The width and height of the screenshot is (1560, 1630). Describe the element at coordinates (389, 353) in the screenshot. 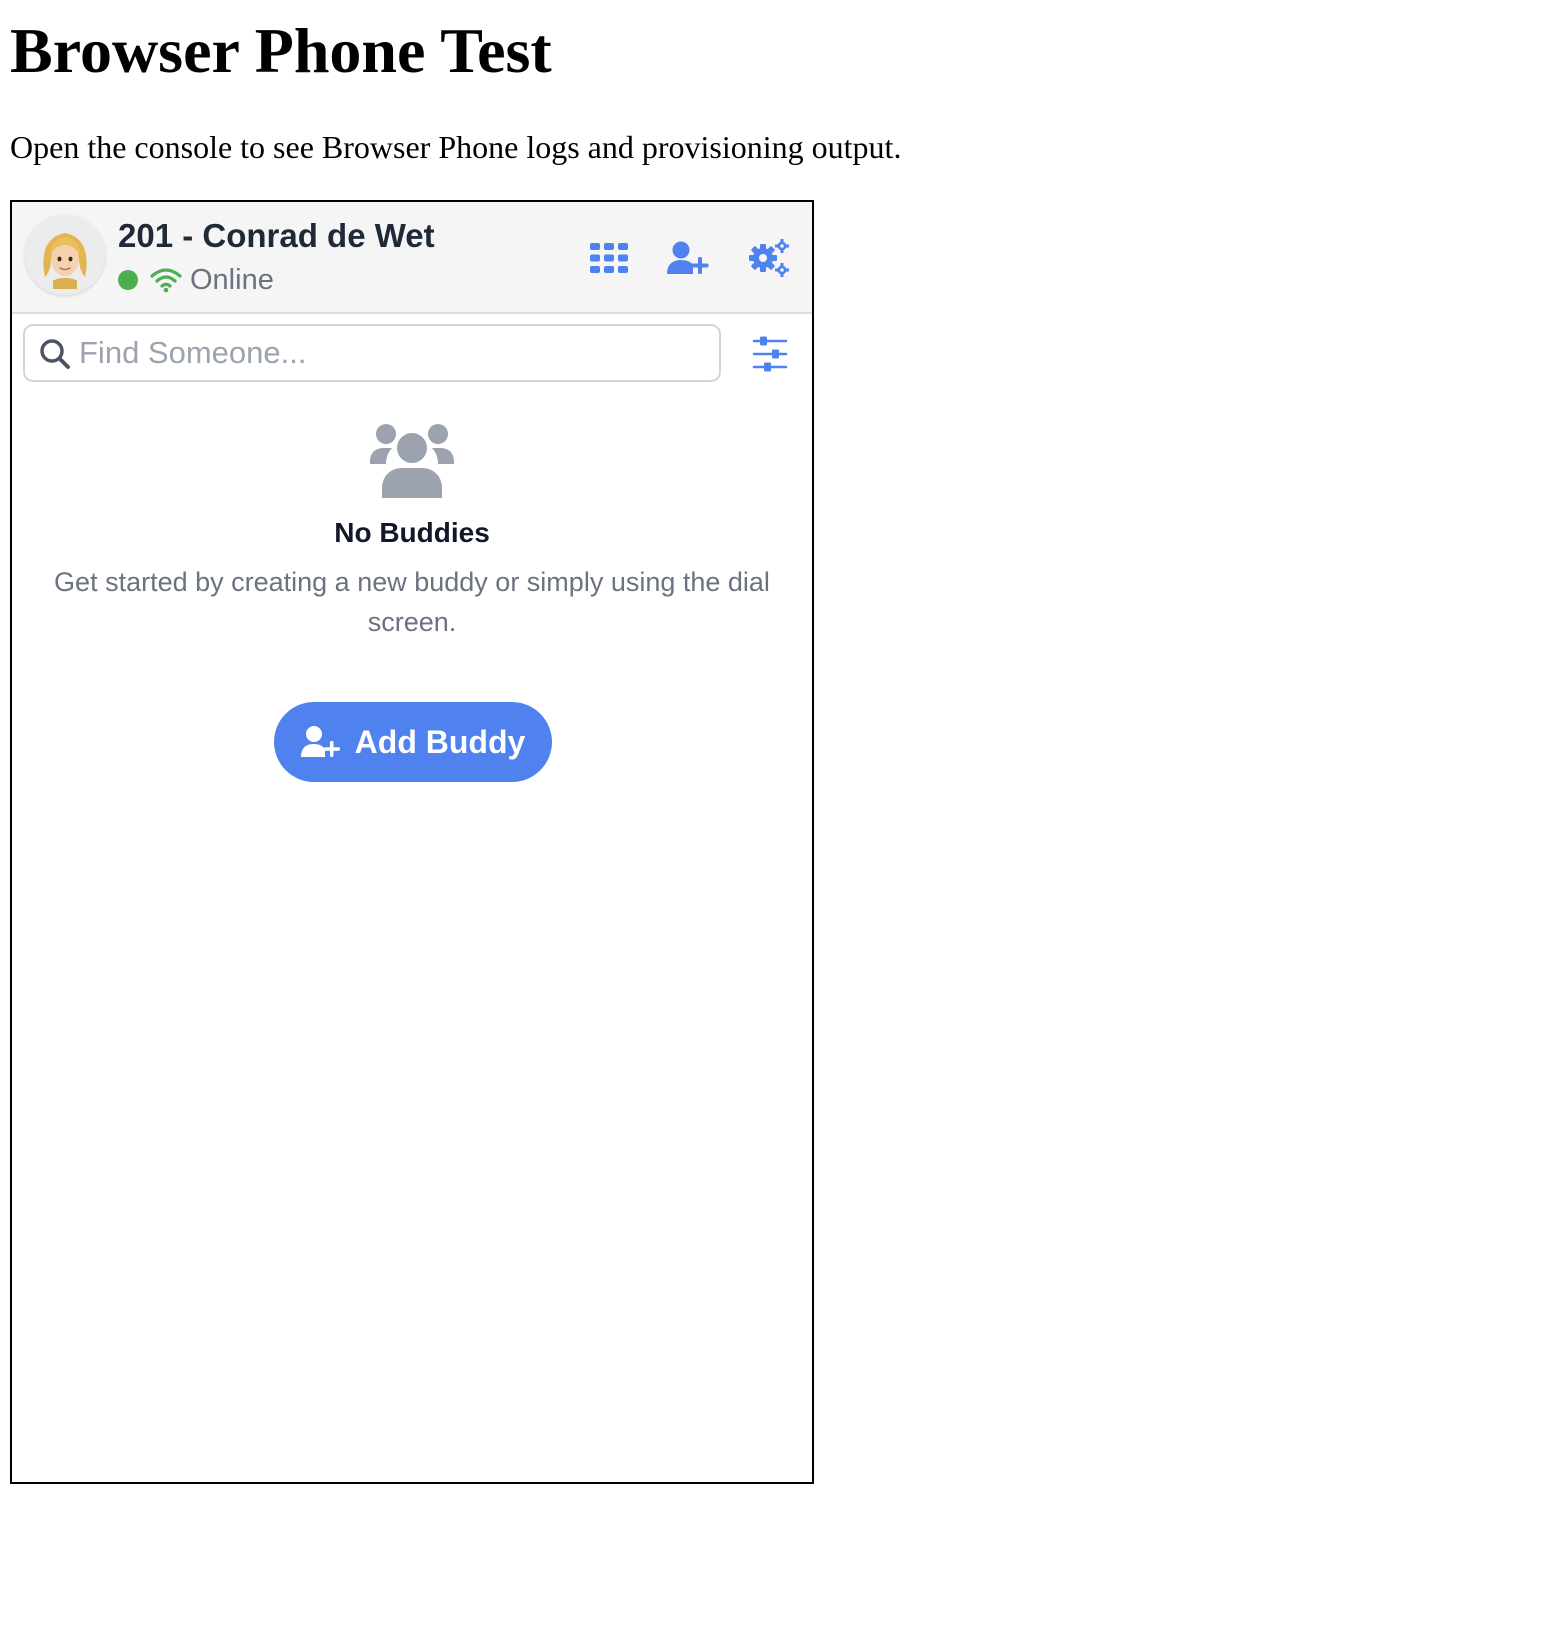

I see `search-input` at that location.